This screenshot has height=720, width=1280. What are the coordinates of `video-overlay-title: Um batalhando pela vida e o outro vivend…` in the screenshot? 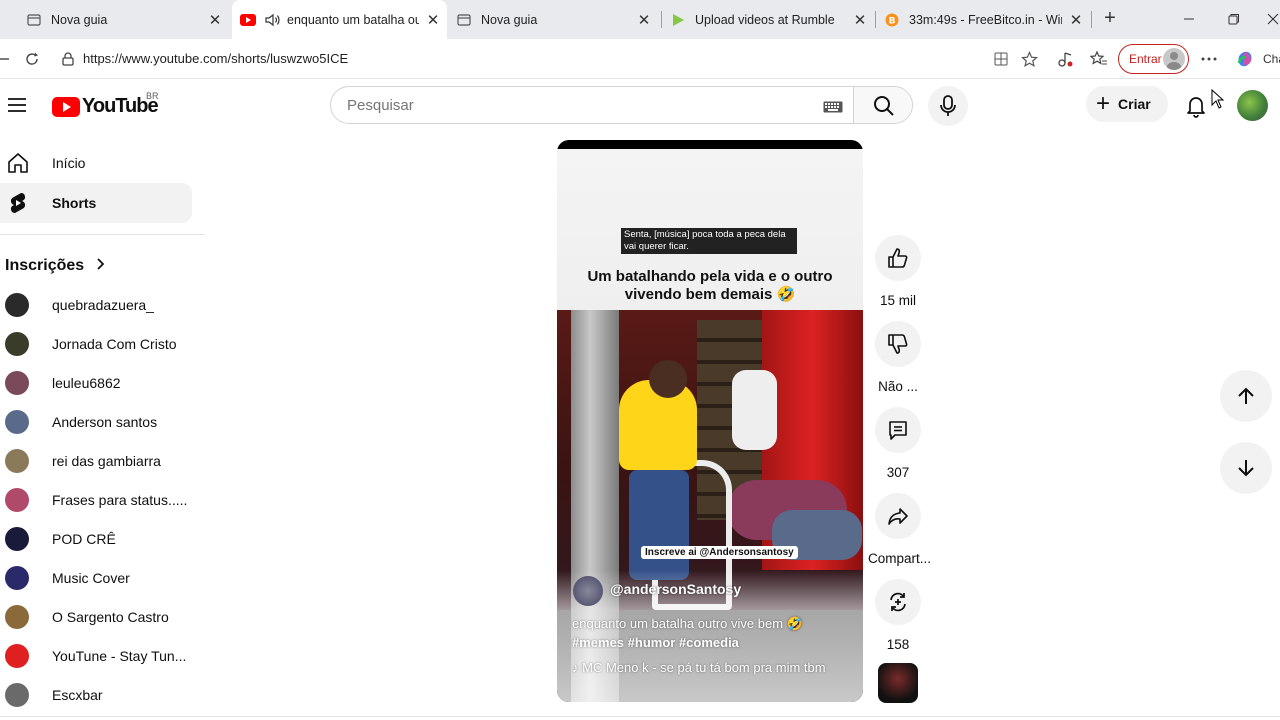 It's located at (710, 286).